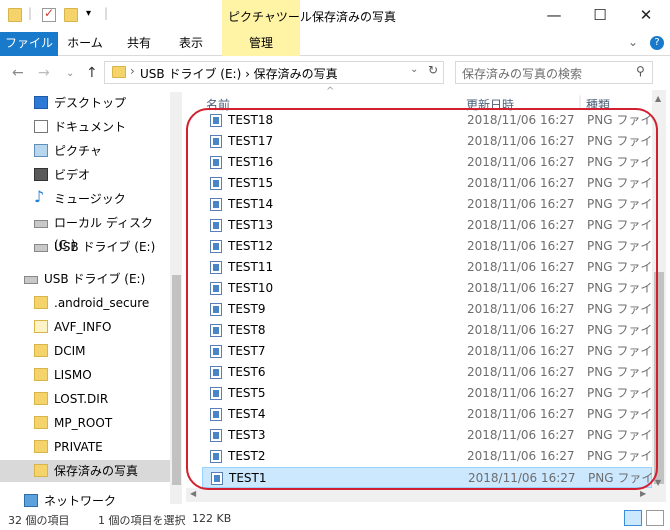 This screenshot has width=670, height=530. What do you see at coordinates (658, 482) in the screenshot?
I see `scroll-down-icon: ▼` at bounding box center [658, 482].